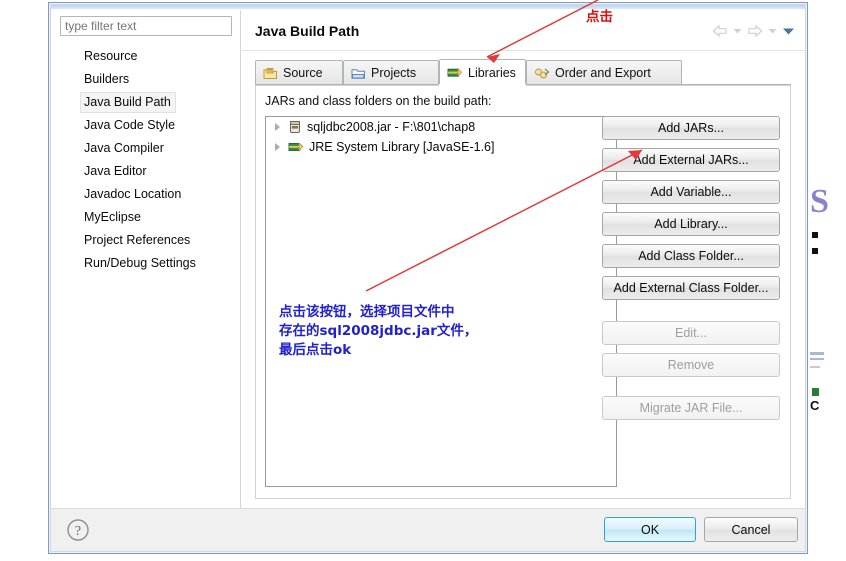 Image resolution: width=846 pixels, height=561 pixels. What do you see at coordinates (542, 73) in the screenshot?
I see `order-export-icon` at bounding box center [542, 73].